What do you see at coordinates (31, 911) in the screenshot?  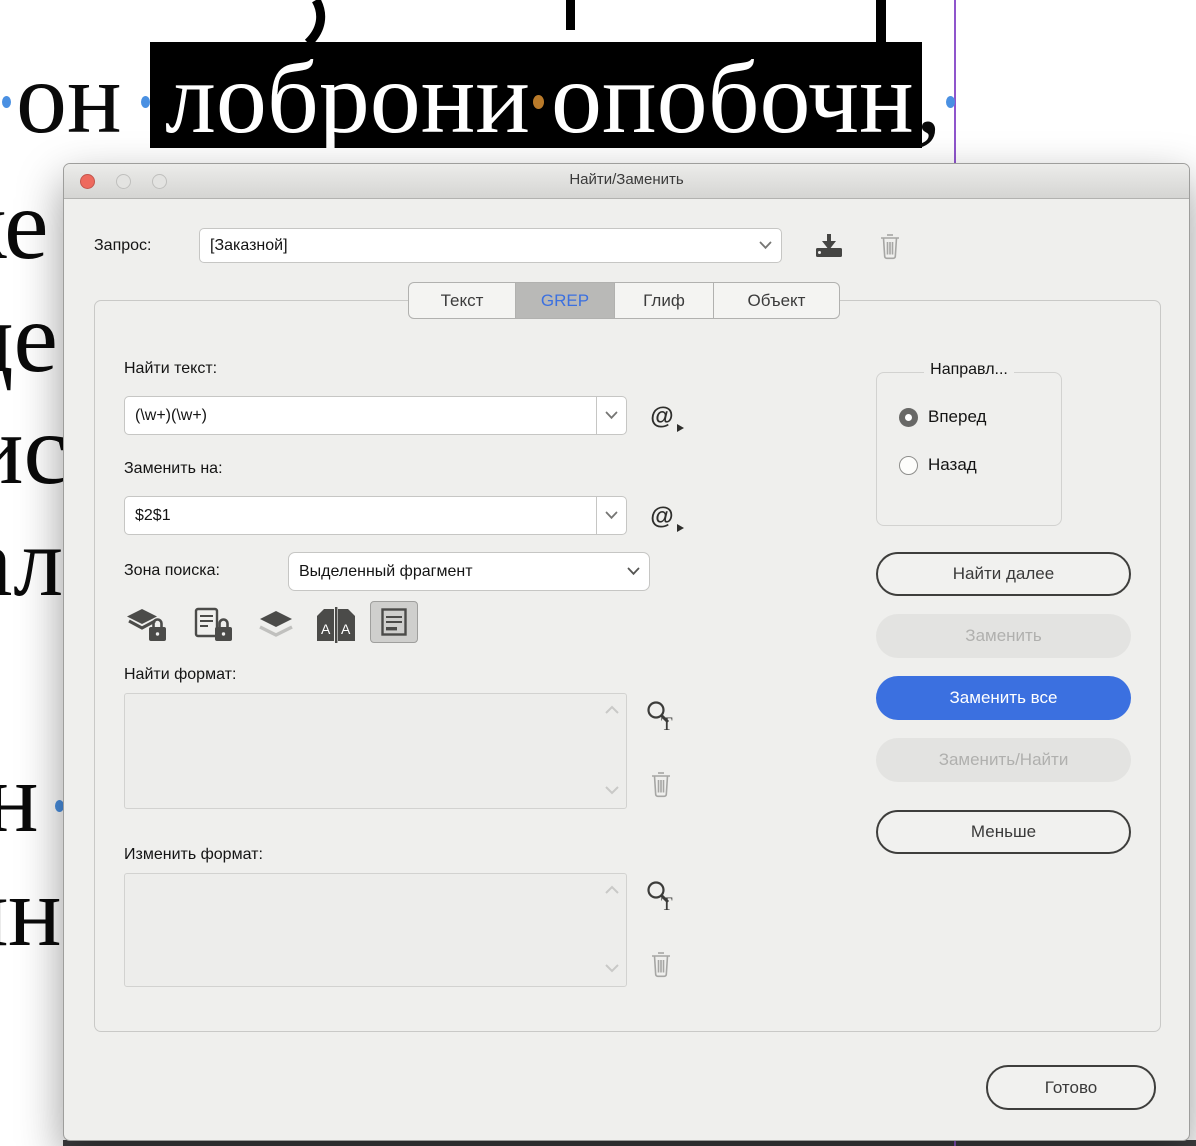 I see `clipped-text-fragment: ян` at bounding box center [31, 911].